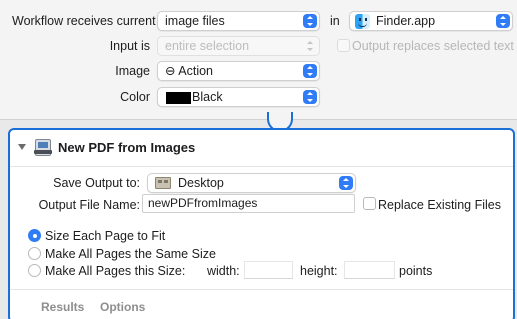  Describe the element at coordinates (238, 97) in the screenshot. I see `color-popup: Black` at that location.